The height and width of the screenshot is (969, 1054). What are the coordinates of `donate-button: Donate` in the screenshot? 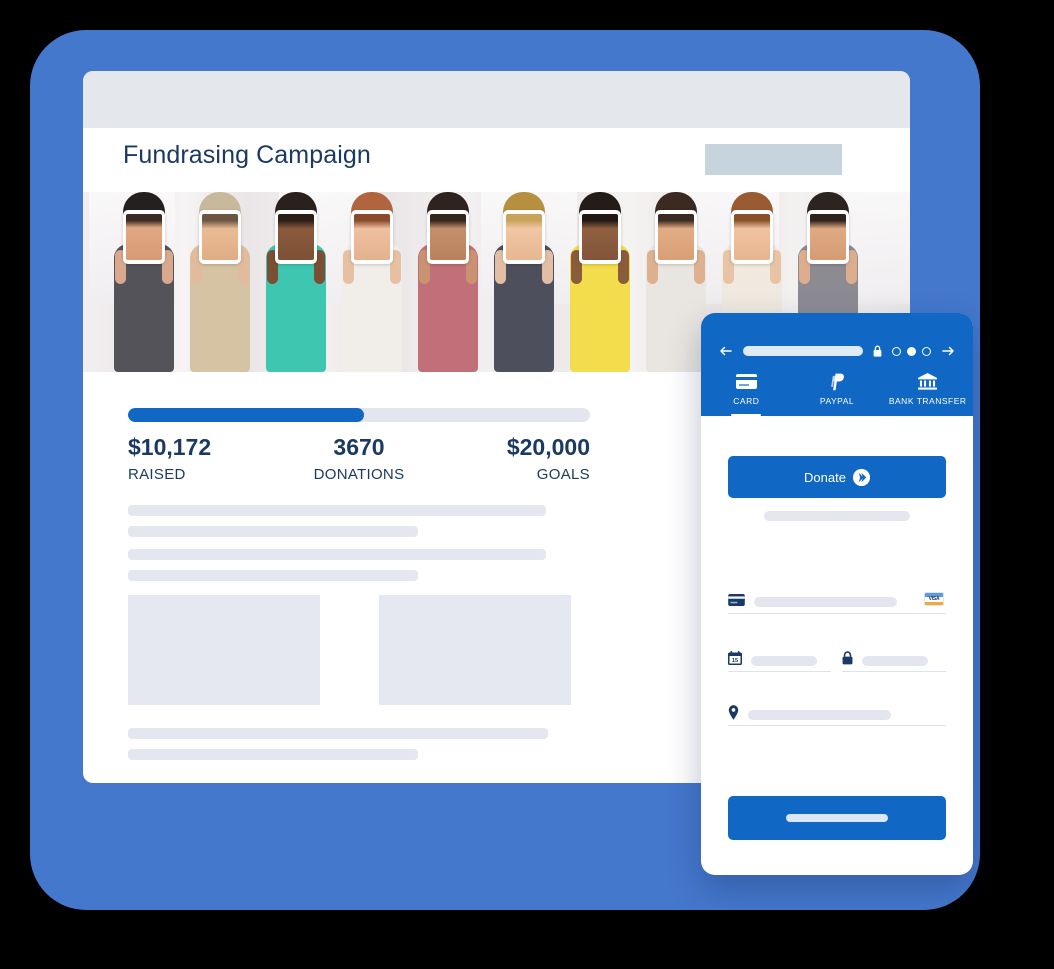 It's located at (837, 477).